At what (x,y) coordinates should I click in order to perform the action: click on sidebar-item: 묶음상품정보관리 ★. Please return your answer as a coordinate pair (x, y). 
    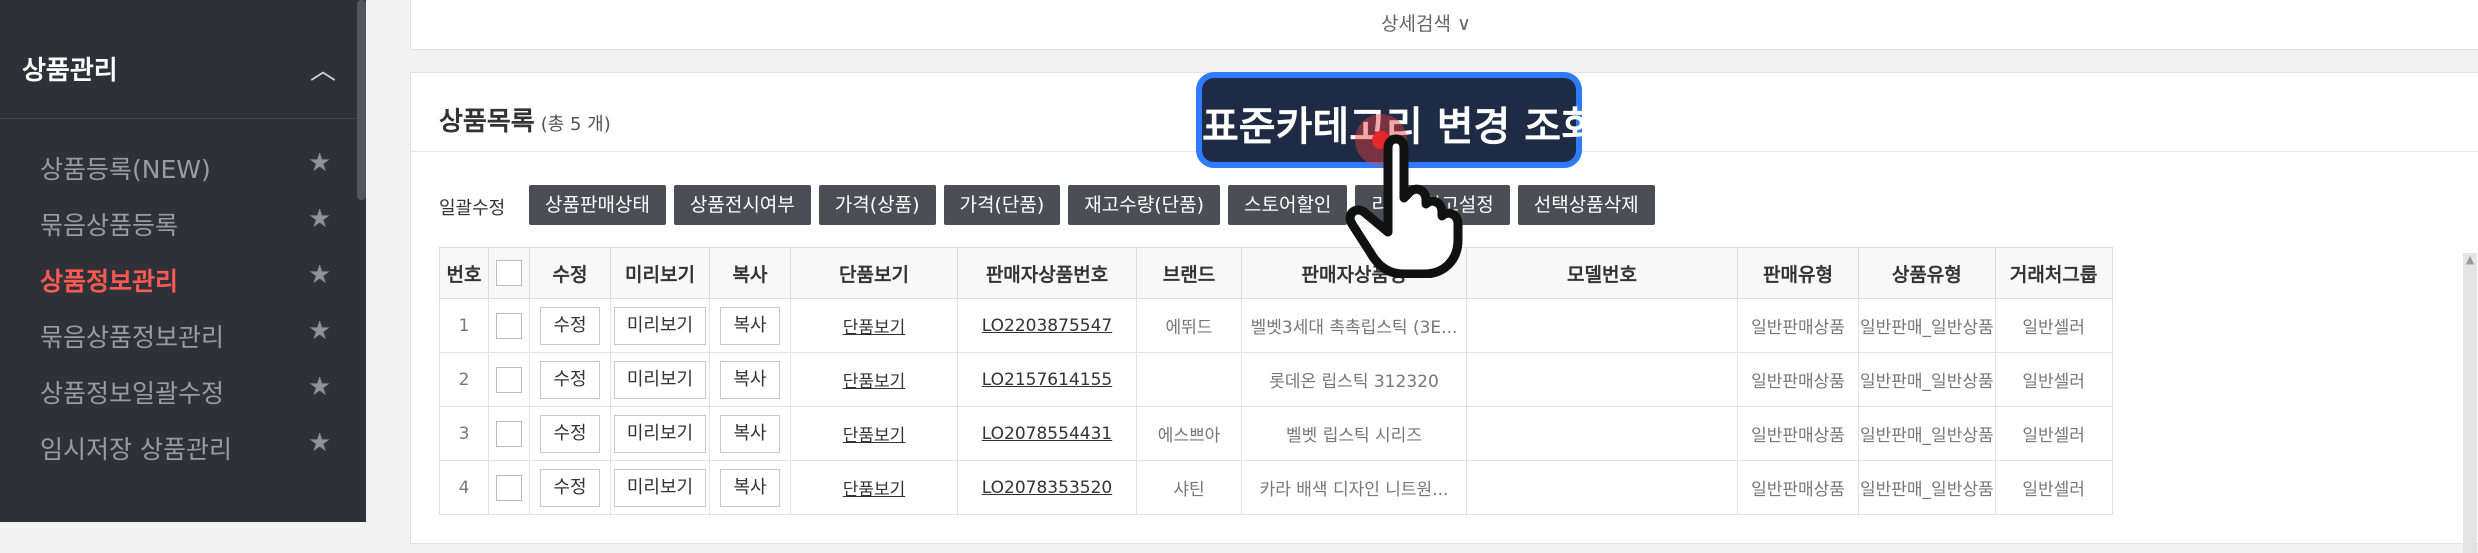
    Looking at the image, I should click on (178, 334).